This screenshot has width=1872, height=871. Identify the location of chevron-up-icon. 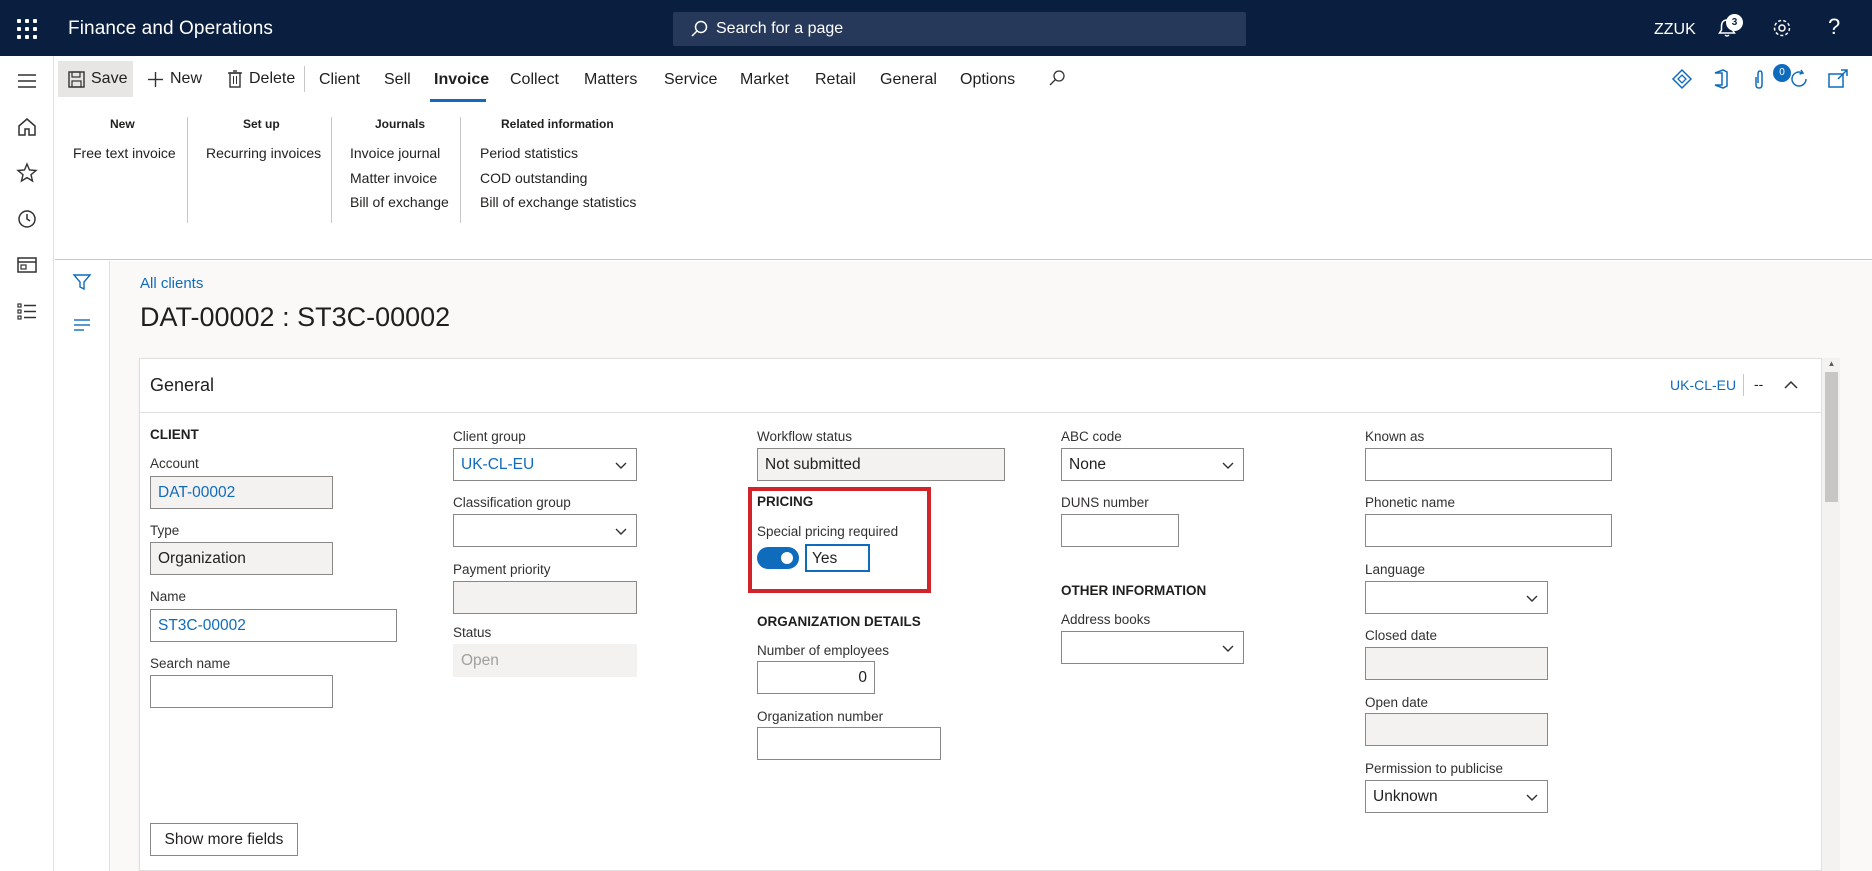
(1791, 385).